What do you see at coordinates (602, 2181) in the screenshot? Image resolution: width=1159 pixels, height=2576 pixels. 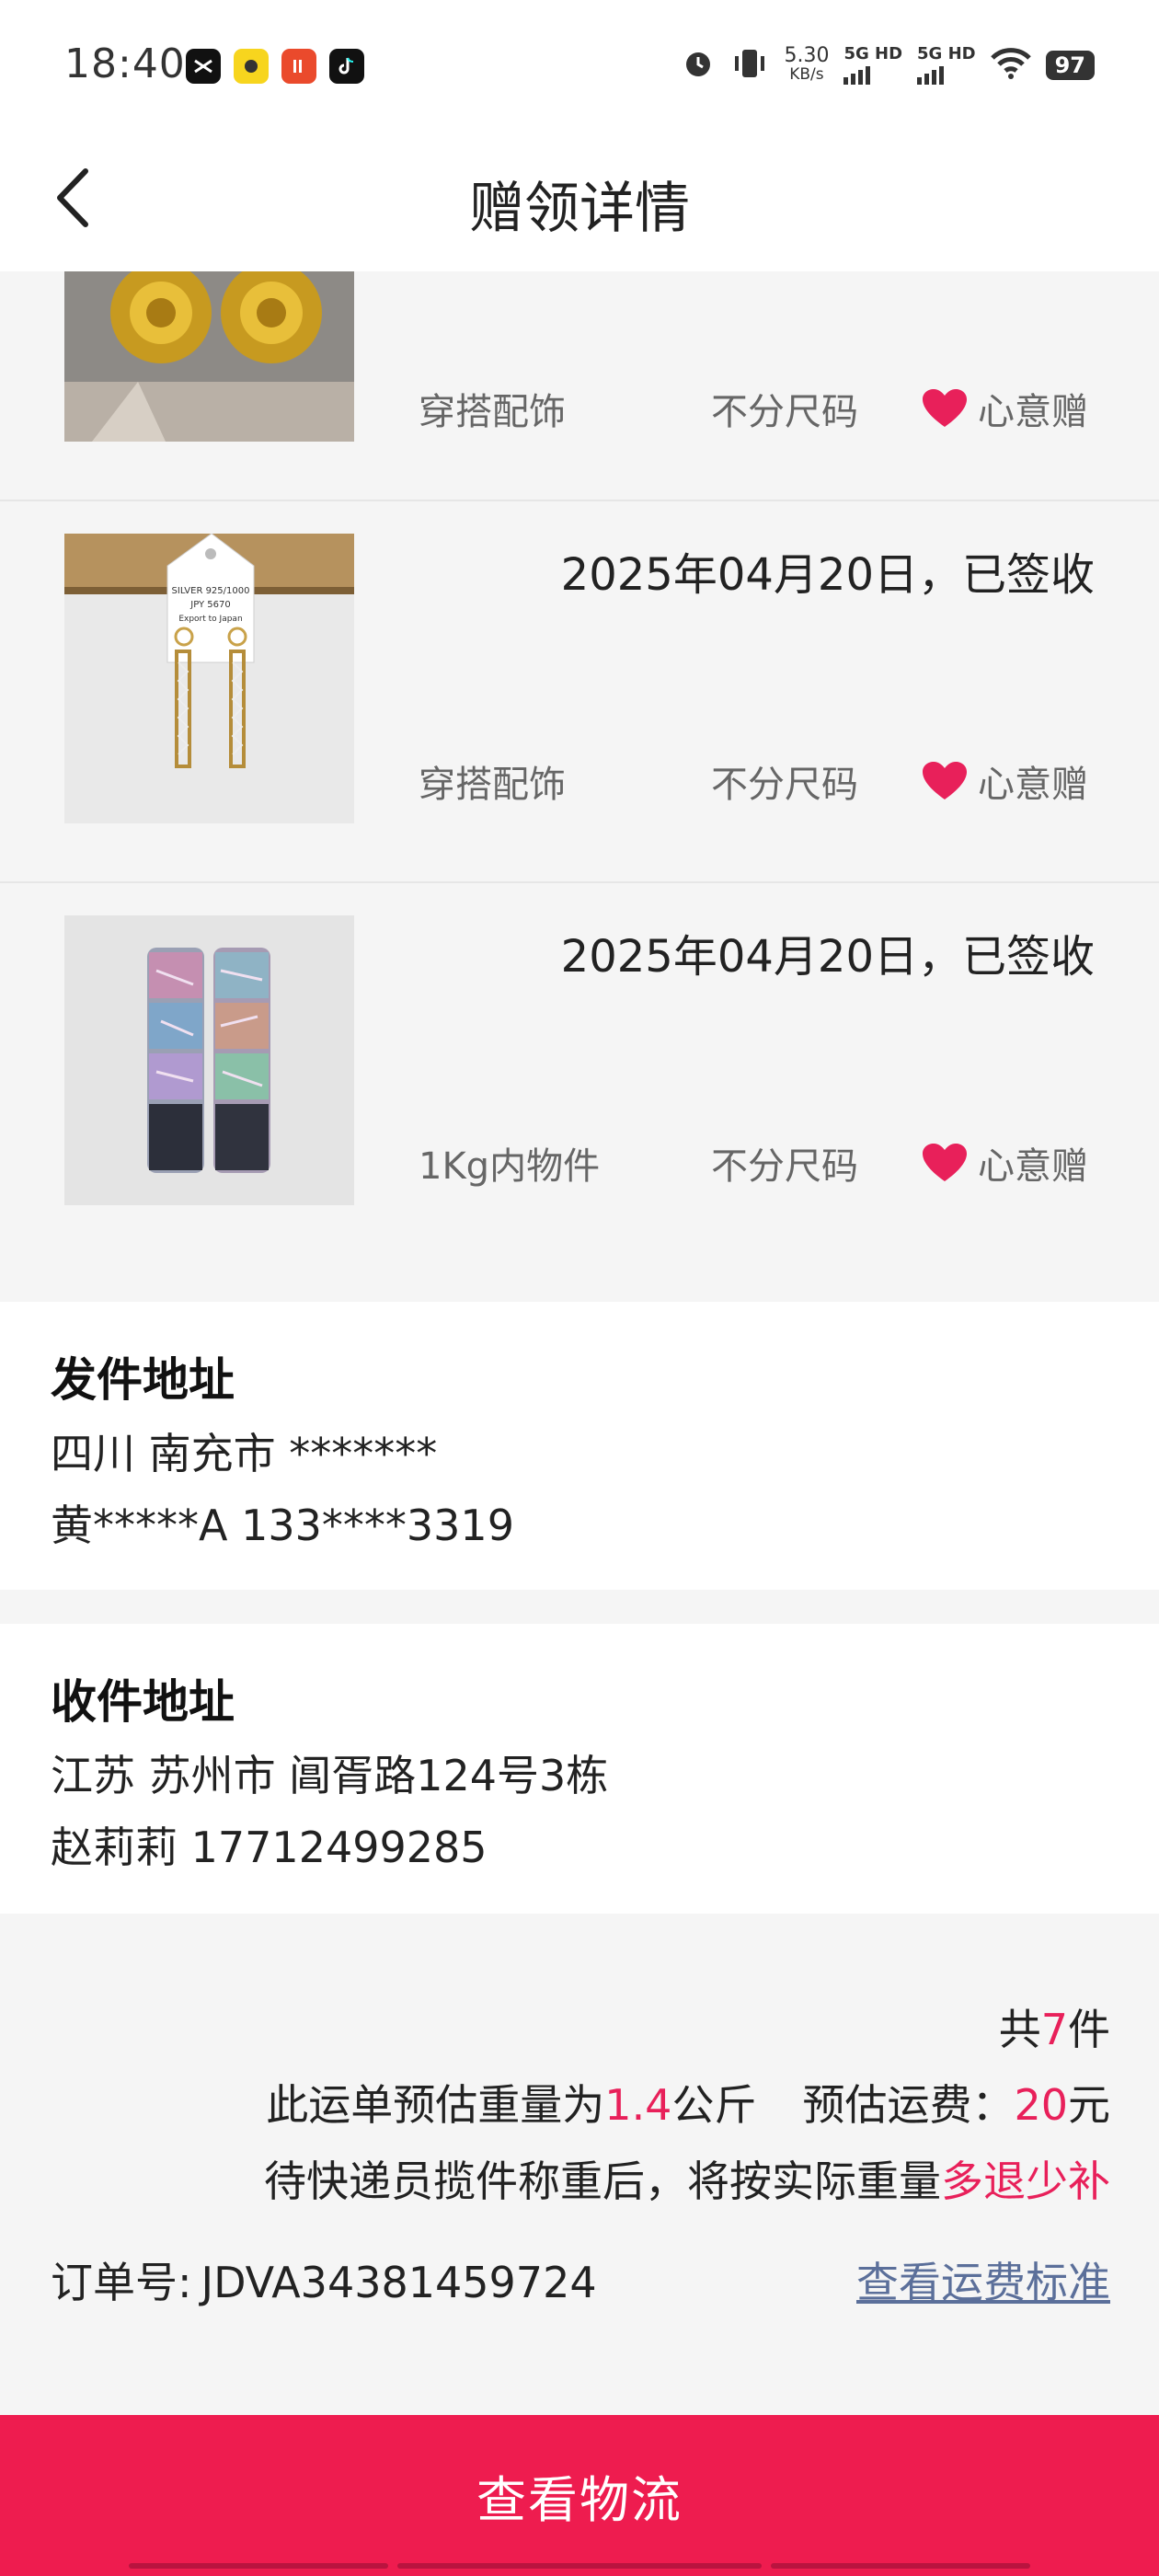 I see `note-prefix: 待快递员揽件称重后，将按实际重量` at bounding box center [602, 2181].